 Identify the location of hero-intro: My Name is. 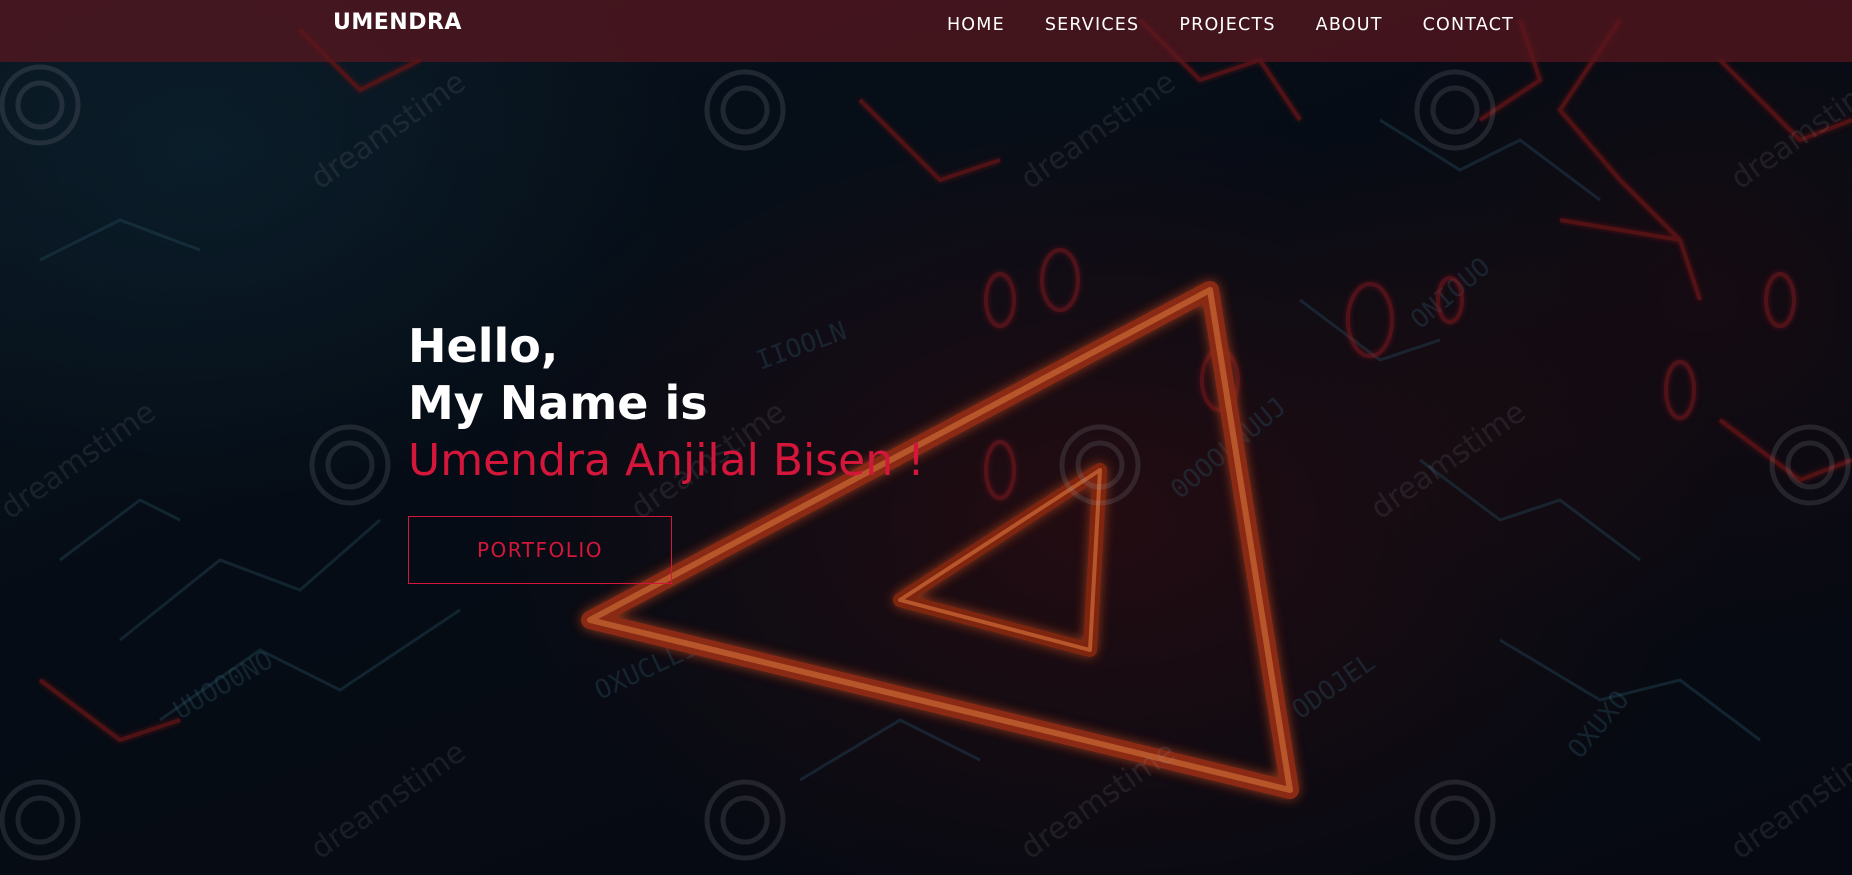
(558, 403).